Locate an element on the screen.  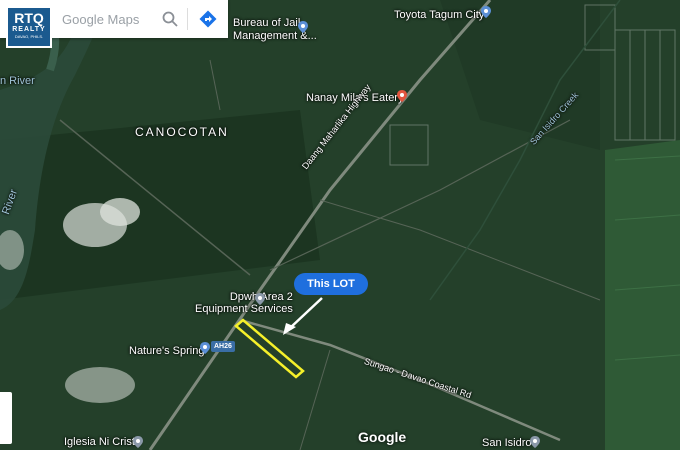
search-icon is located at coordinates (170, 19).